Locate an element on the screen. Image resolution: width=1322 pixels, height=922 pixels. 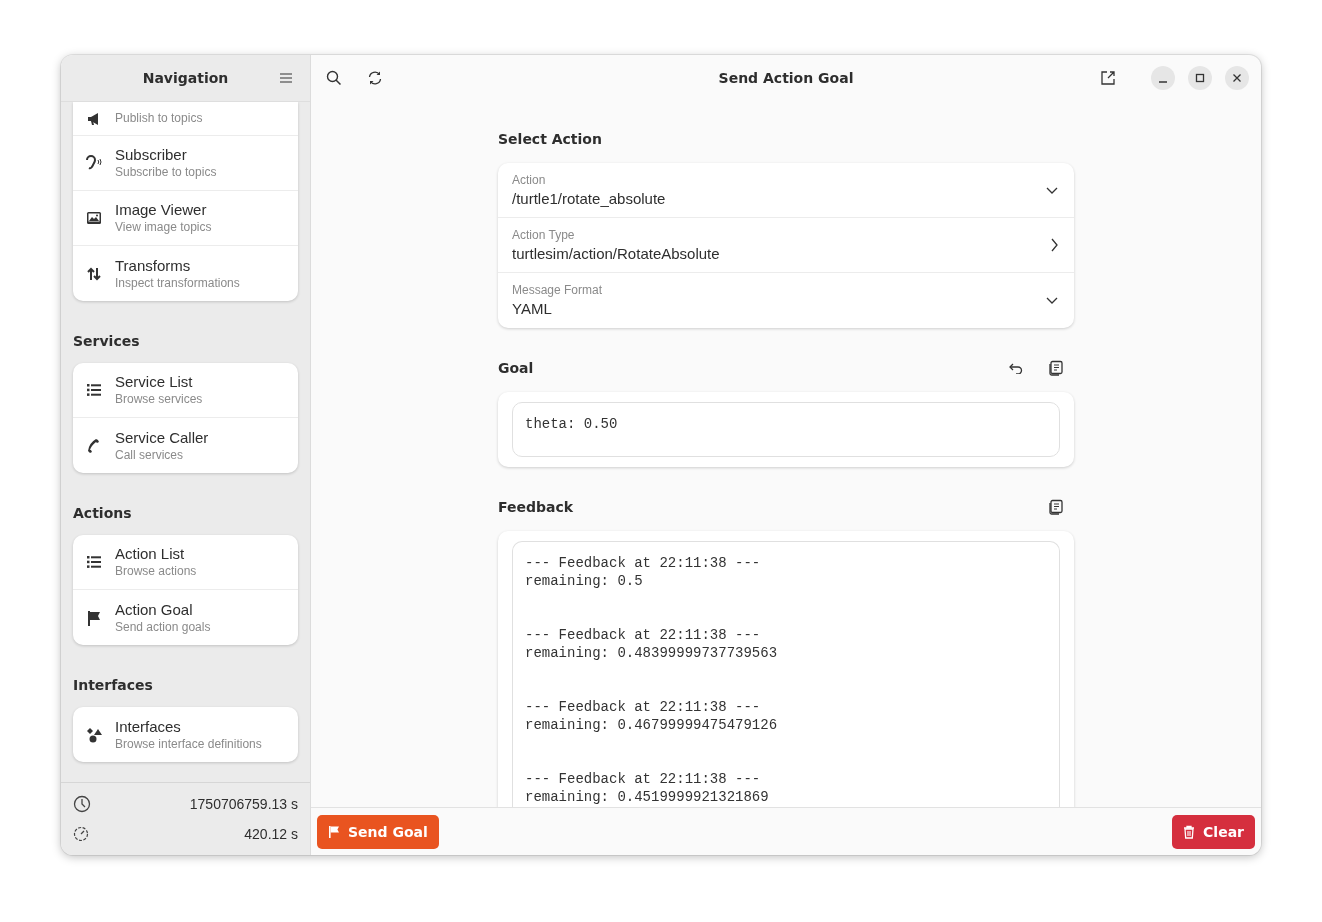
nav-item-subtitle: Inspect transformations is located at coordinates (177, 283).